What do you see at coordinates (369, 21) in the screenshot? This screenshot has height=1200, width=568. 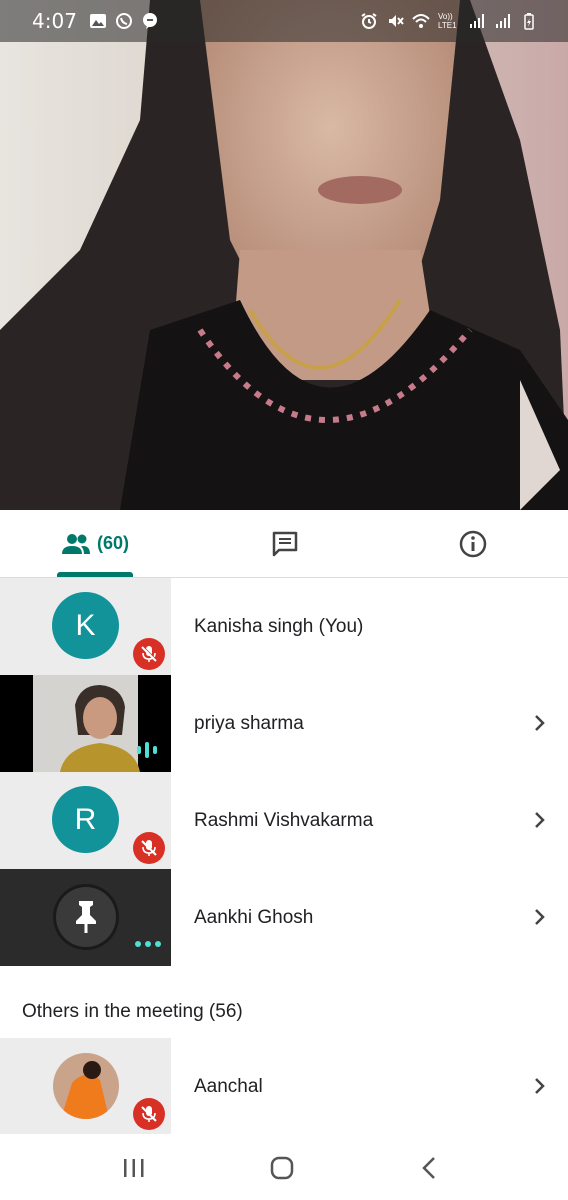 I see `alarm-icon` at bounding box center [369, 21].